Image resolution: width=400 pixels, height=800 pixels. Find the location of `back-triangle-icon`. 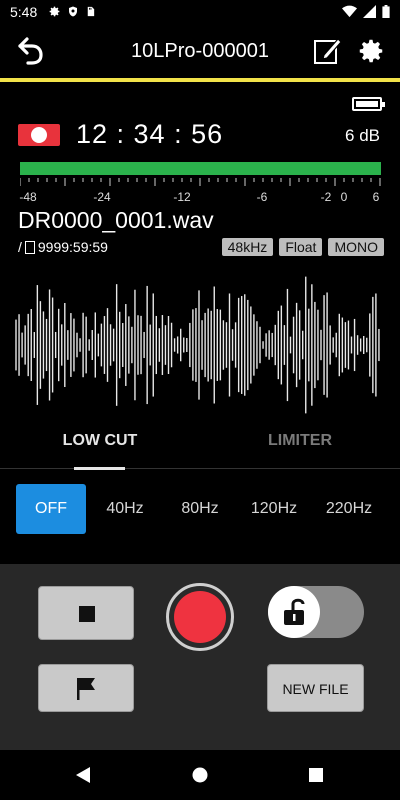

back-triangle-icon is located at coordinates (83, 775).